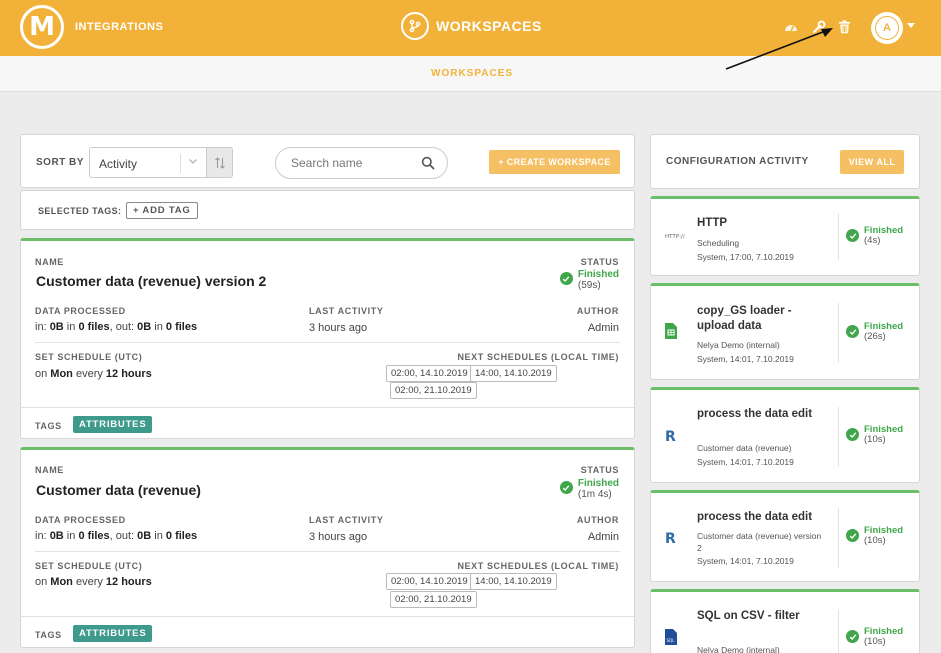 The width and height of the screenshot is (941, 653). I want to click on data-processed-value: in: 0B in 0 files, out: 0B in 0 files, so click(116, 536).